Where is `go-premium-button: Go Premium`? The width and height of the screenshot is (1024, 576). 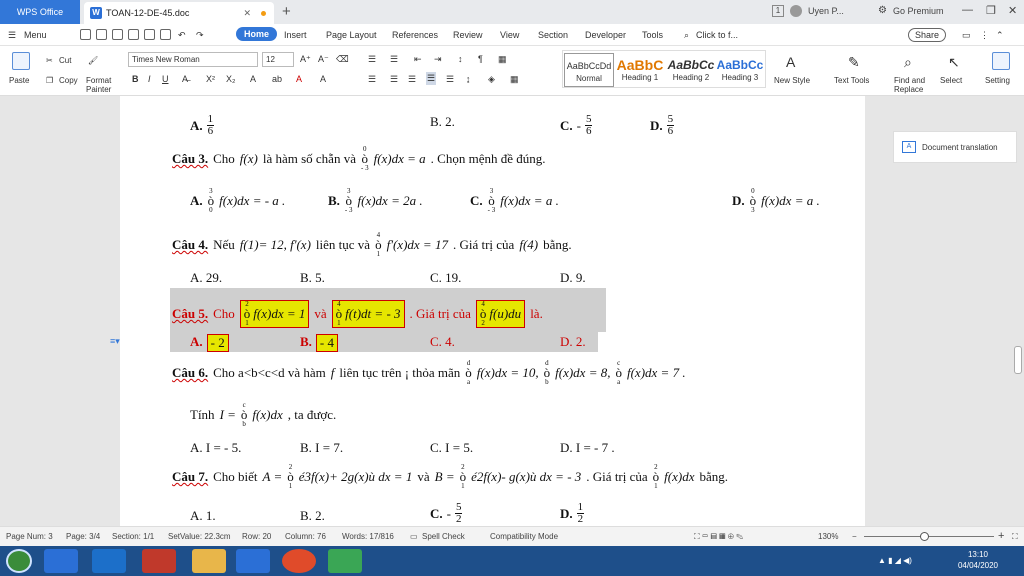 go-premium-button: Go Premium is located at coordinates (918, 11).